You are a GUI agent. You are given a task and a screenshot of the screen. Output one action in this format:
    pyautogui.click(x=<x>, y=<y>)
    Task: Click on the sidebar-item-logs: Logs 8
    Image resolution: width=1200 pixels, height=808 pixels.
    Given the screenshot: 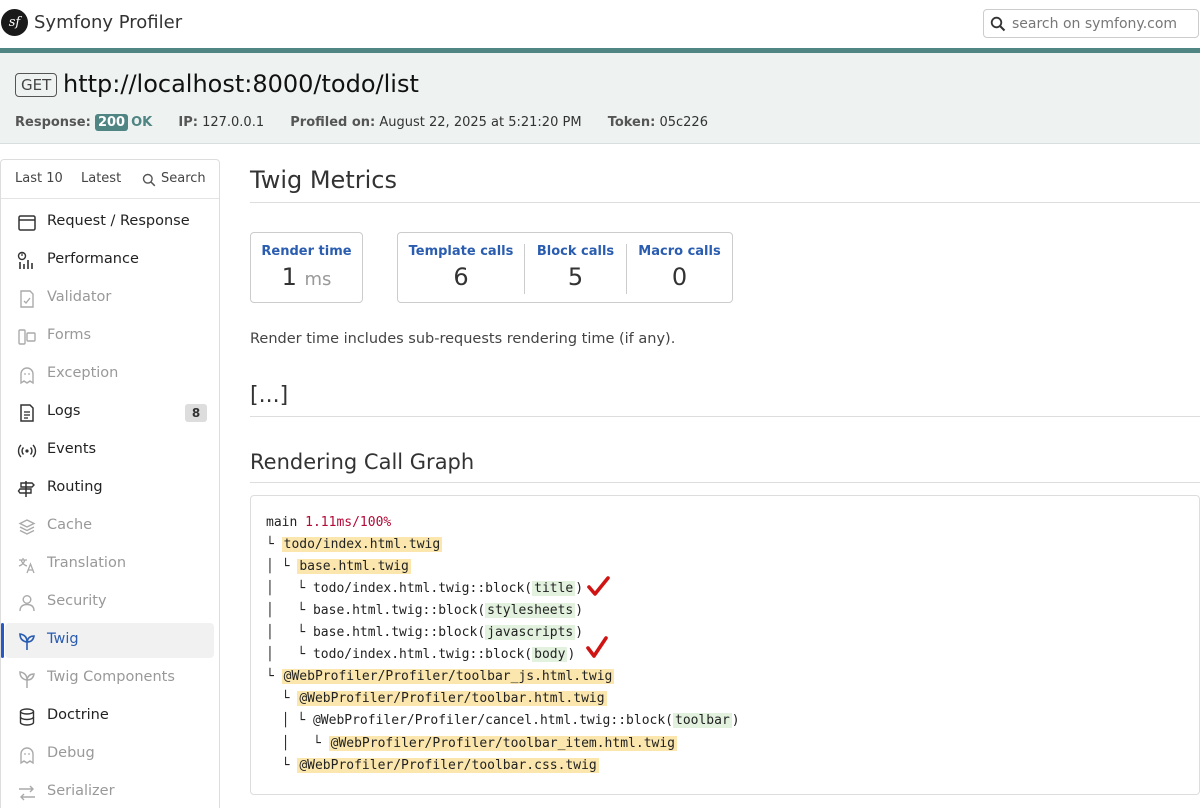 What is the action you would take?
    pyautogui.click(x=109, y=412)
    